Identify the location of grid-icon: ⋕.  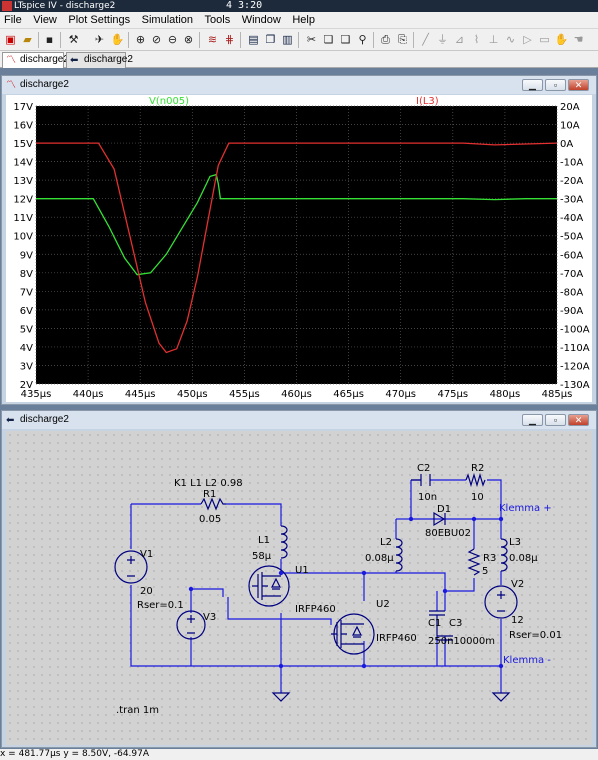
(229, 39).